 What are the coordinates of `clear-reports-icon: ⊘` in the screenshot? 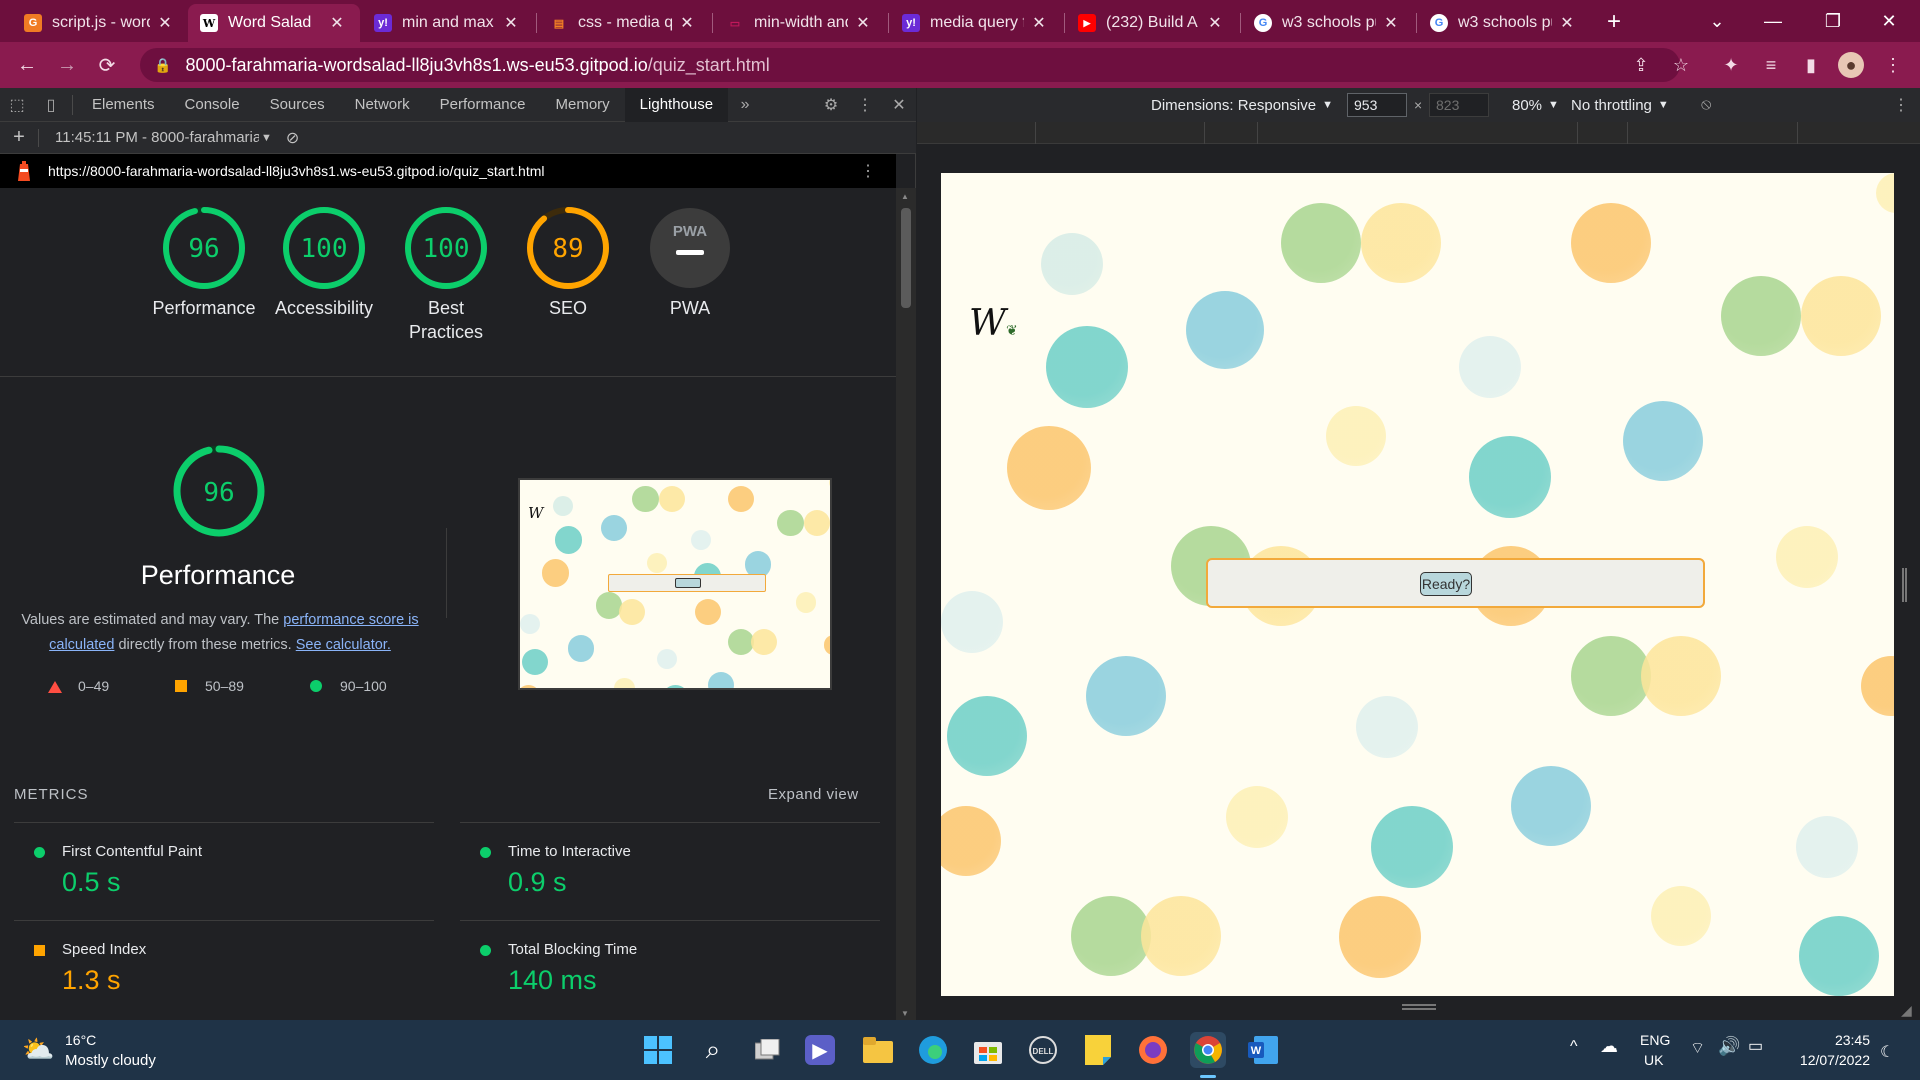 It's located at (292, 138).